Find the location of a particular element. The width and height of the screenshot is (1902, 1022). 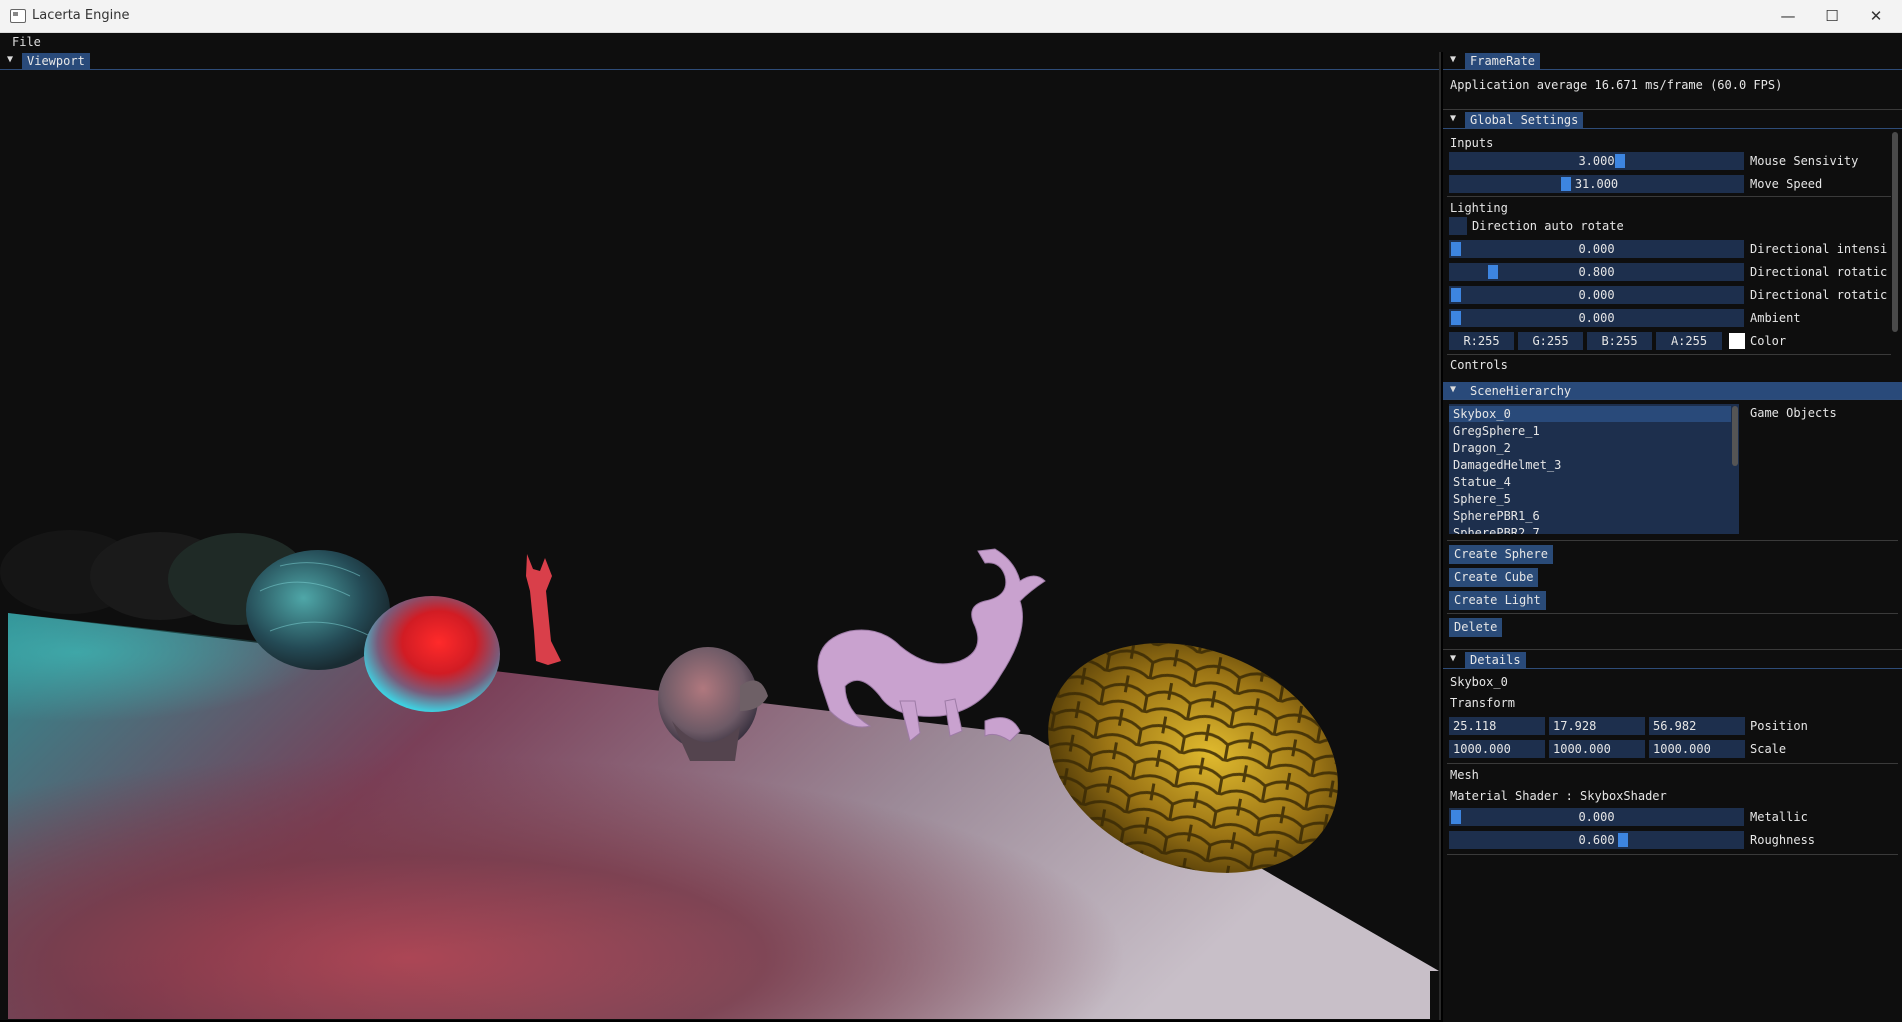

create-sphere-button: Create Sphere is located at coordinates (1501, 554).